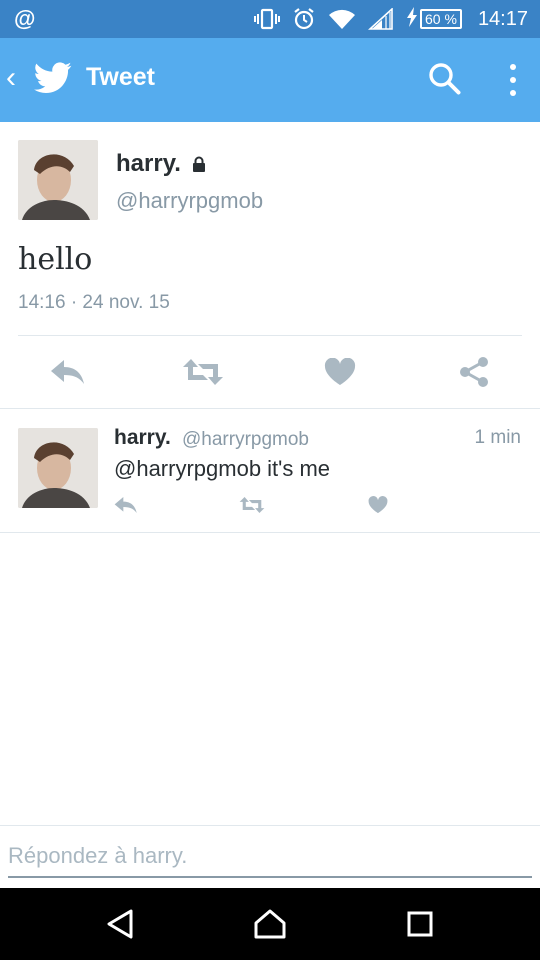  What do you see at coordinates (445, 81) in the screenshot?
I see `search-icon` at bounding box center [445, 81].